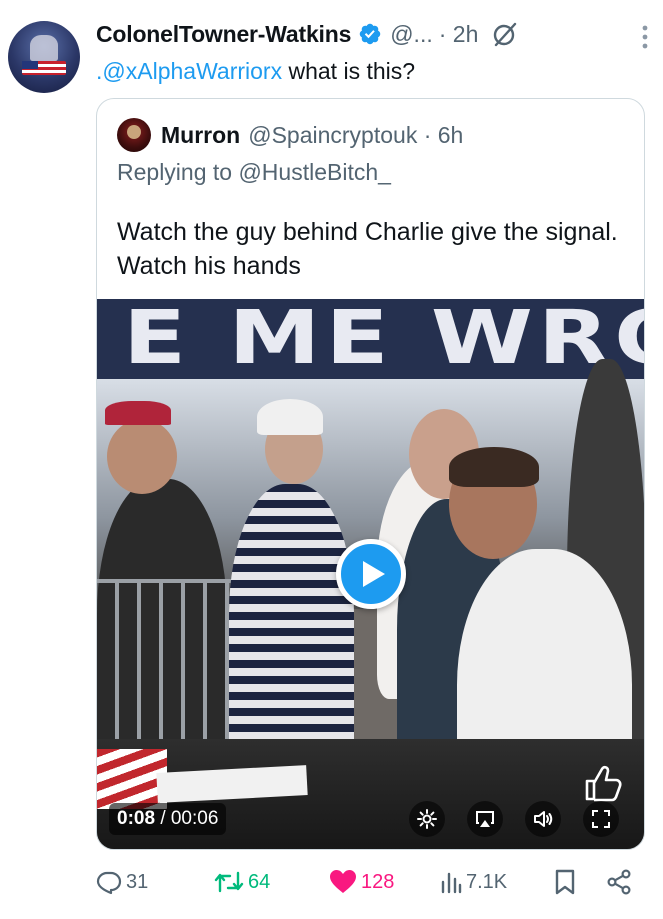 The height and width of the screenshot is (919, 663). I want to click on author-avatar, so click(44, 57).